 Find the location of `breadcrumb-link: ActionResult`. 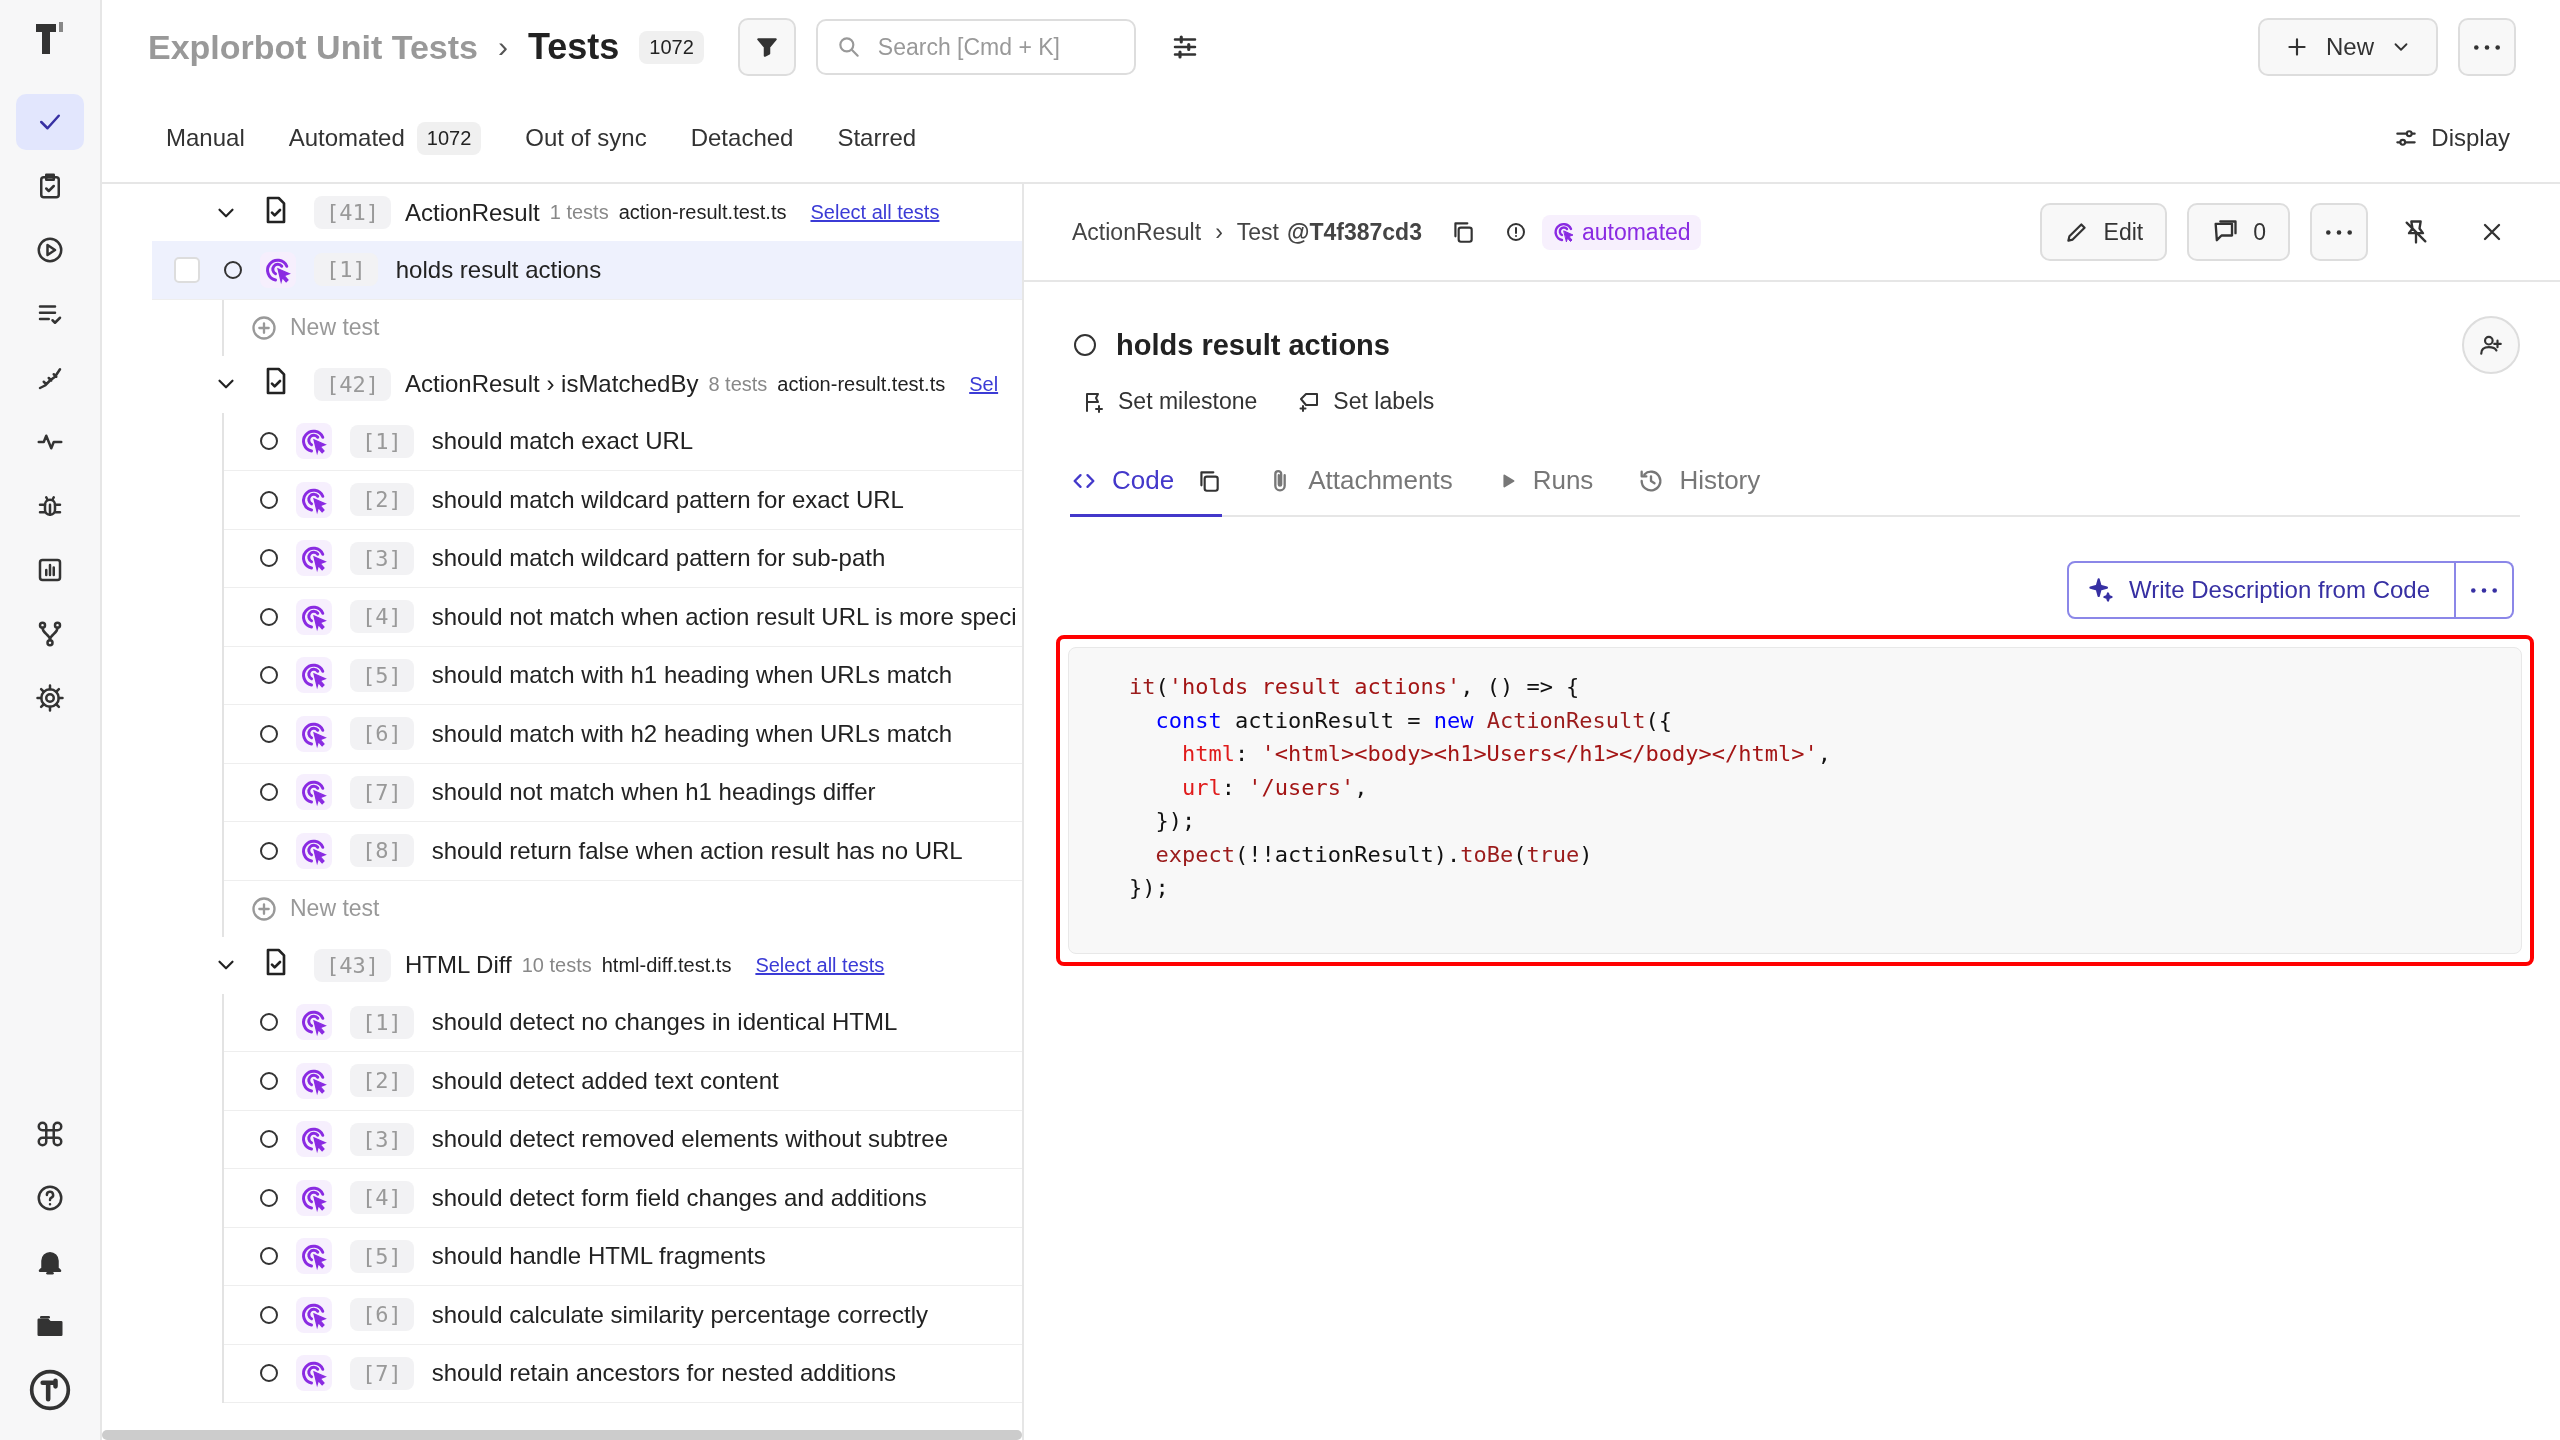

breadcrumb-link: ActionResult is located at coordinates (1137, 232).